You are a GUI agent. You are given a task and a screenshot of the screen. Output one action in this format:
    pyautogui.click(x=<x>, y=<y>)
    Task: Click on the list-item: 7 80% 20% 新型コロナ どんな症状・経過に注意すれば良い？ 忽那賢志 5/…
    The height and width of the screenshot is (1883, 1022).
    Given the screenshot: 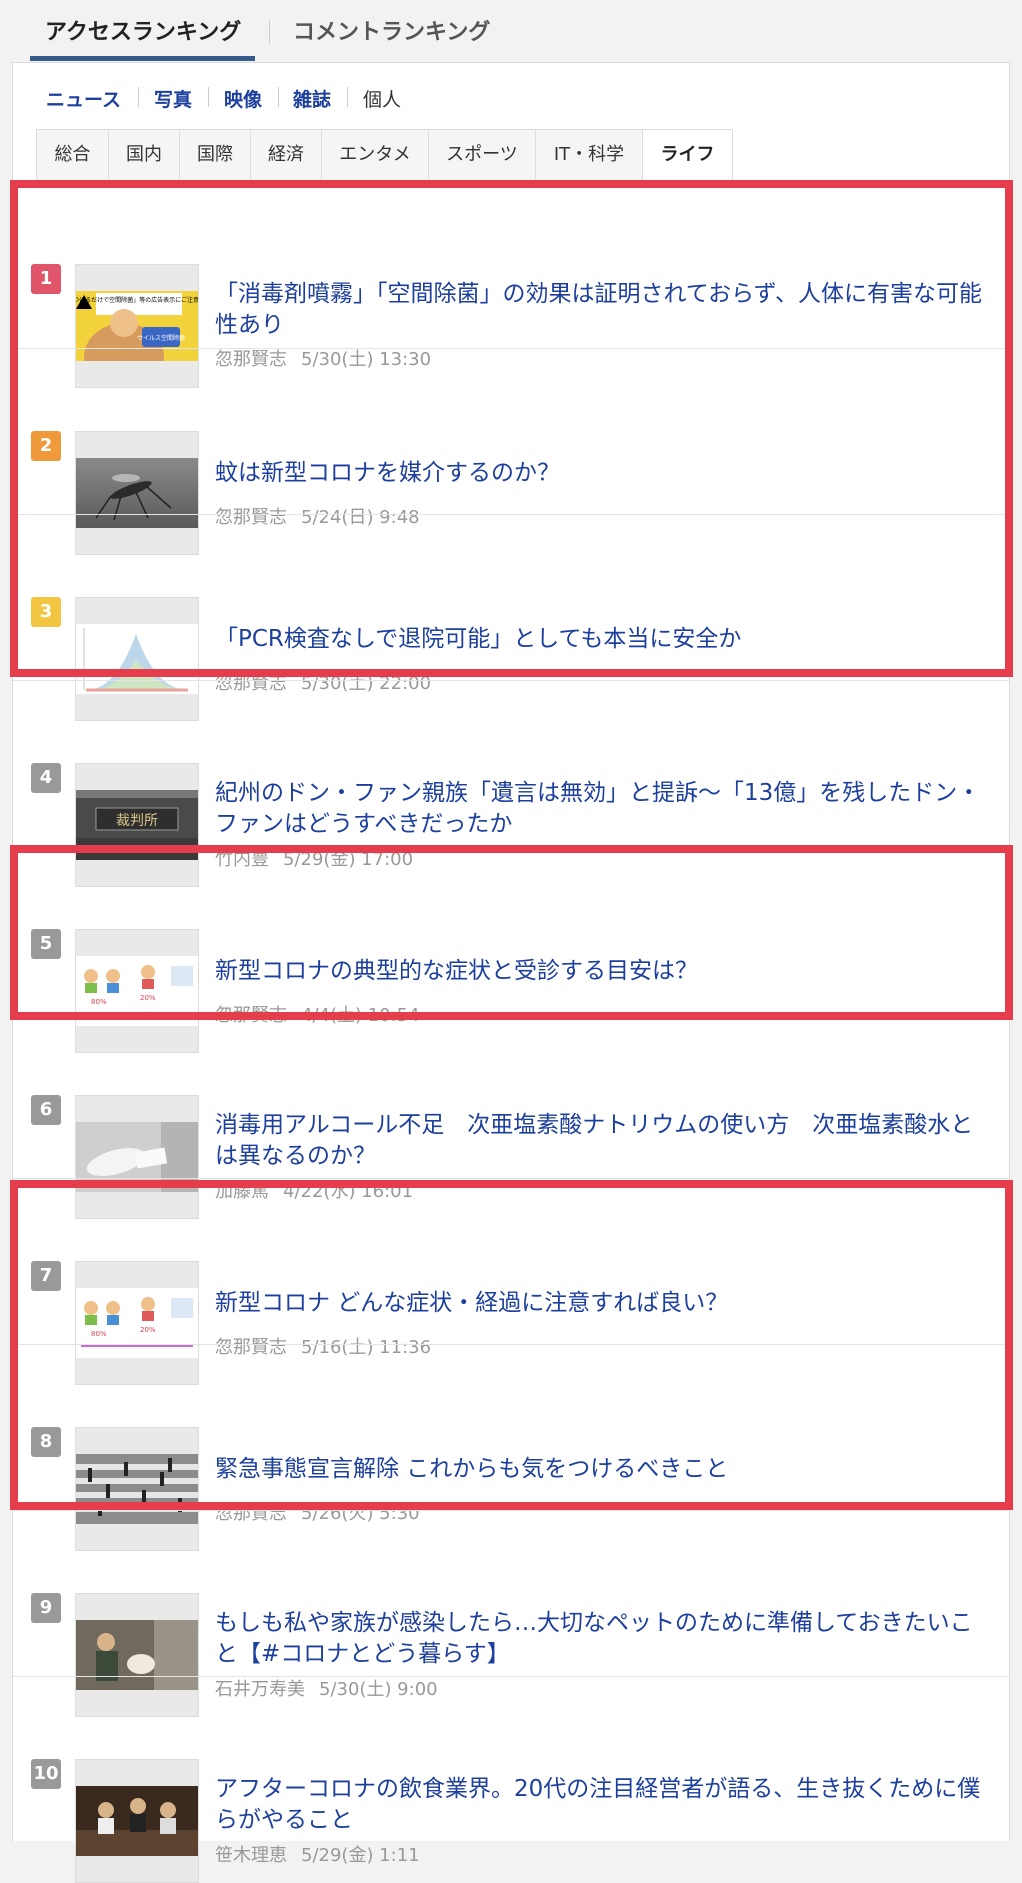 What is the action you would take?
    pyautogui.click(x=511, y=1281)
    